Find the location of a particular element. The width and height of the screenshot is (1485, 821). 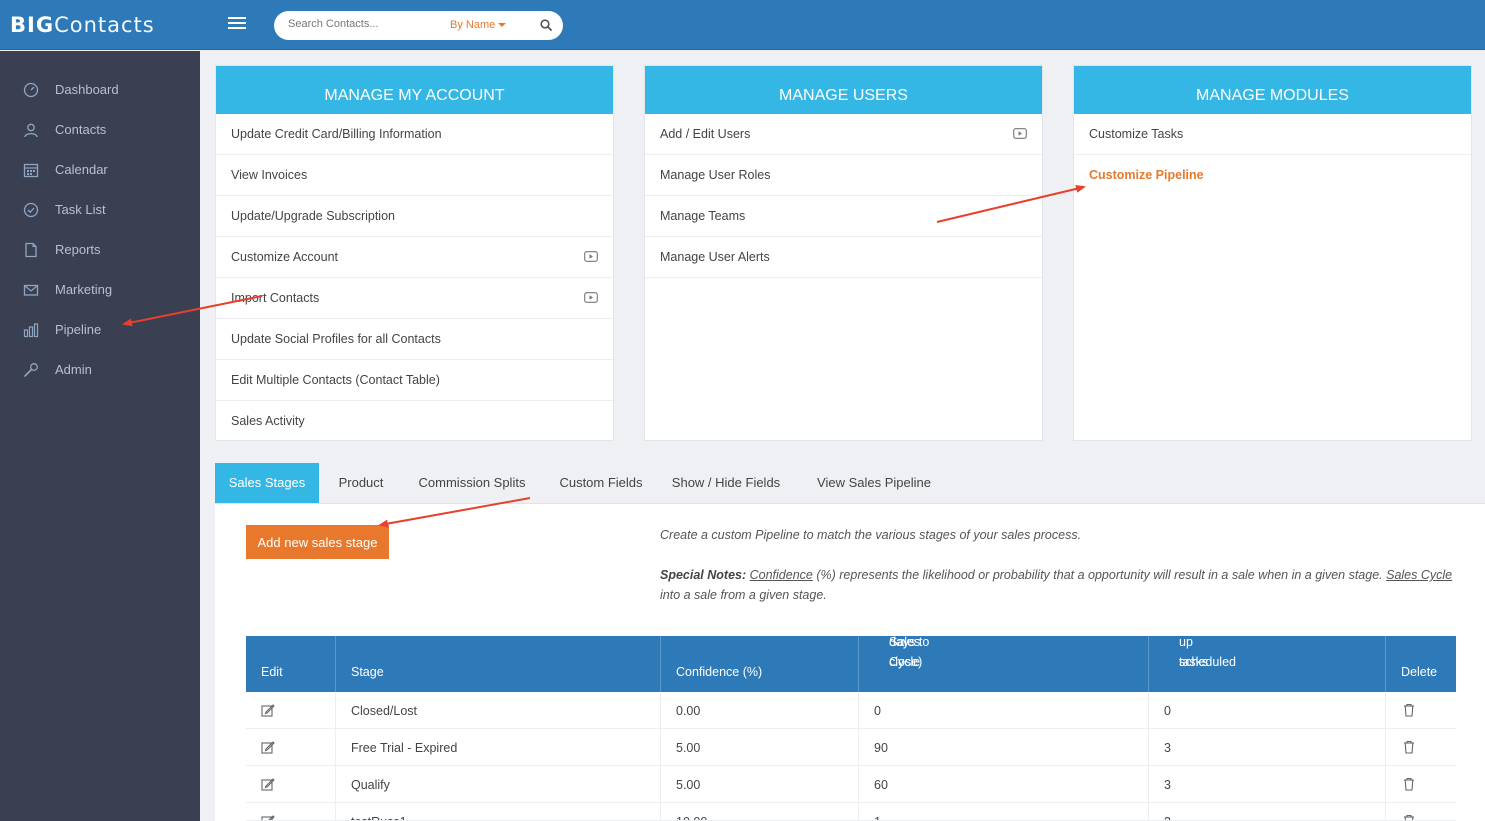

document-icon is located at coordinates (31, 250).